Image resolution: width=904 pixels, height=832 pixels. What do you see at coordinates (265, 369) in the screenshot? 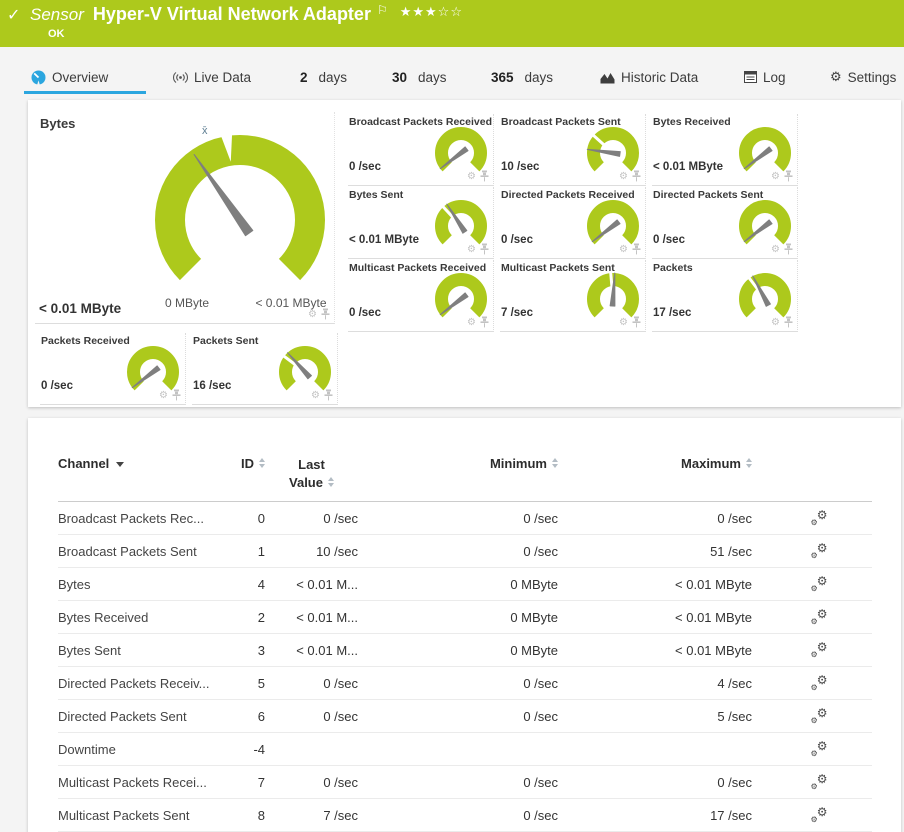
I see `gauge-cell-packets-sent: Packets Sent 16 /sec ⚙` at bounding box center [265, 369].